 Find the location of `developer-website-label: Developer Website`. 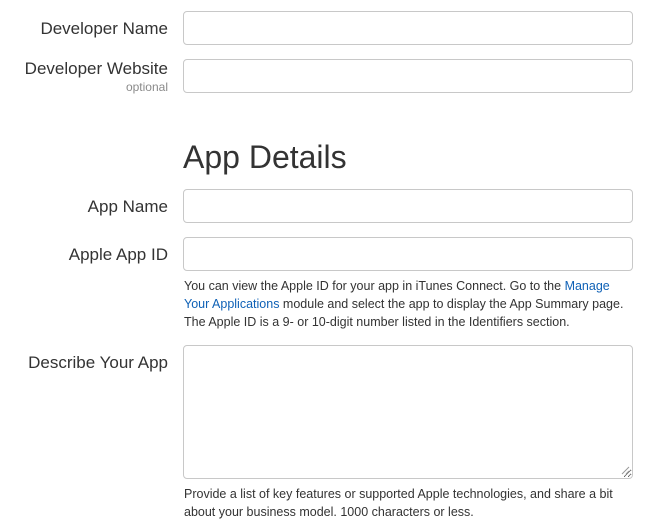

developer-website-label: Developer Website is located at coordinates (96, 68).